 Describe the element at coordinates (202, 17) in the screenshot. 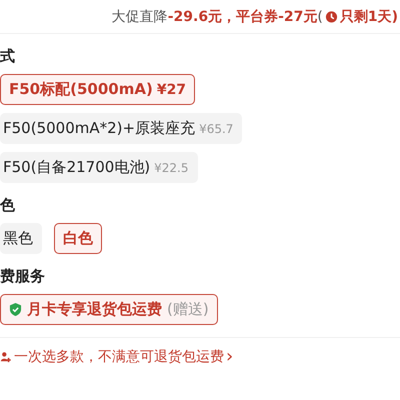

I see `promo-price: -29.6元，` at that location.